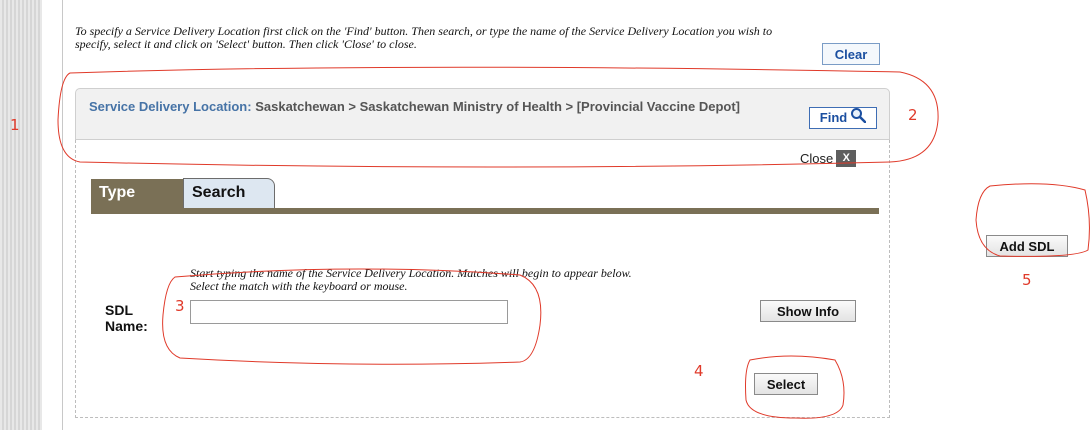 The height and width of the screenshot is (430, 1090). What do you see at coordinates (699, 371) in the screenshot?
I see `annotation-number-4: 4` at bounding box center [699, 371].